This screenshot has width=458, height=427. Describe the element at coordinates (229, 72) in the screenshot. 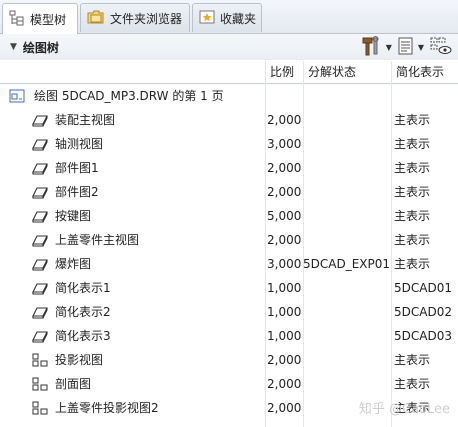

I see `column-header-row: 比例 分解状态 简化表示` at that location.